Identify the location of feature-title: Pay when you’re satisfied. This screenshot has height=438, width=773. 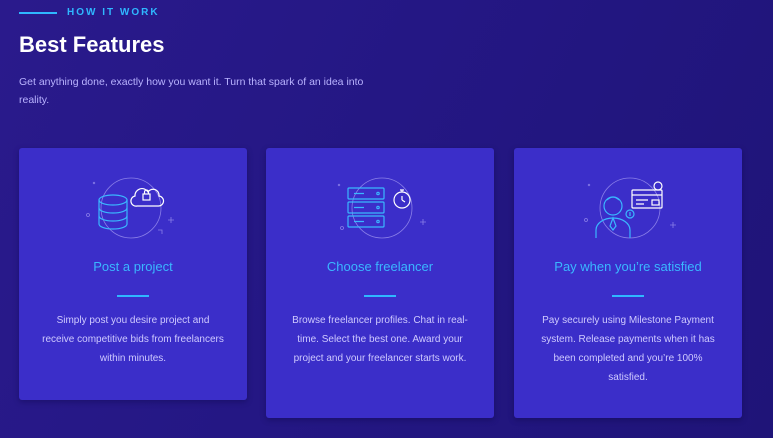
(628, 266).